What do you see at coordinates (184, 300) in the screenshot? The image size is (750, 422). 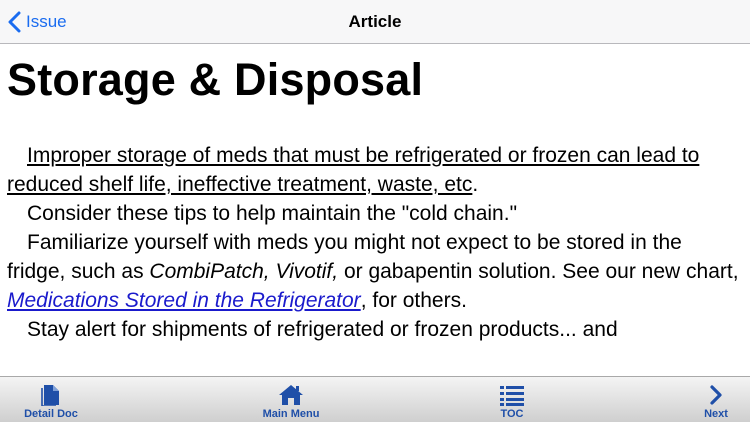 I see `refrigerated-meds-chart-link: Medications Stored in the Refrigerator` at bounding box center [184, 300].